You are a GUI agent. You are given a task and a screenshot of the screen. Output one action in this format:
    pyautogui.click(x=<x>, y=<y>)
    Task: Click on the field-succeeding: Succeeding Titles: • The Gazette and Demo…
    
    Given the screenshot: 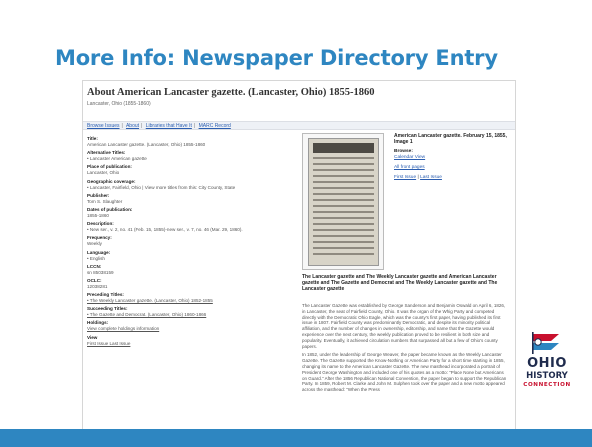 What is the action you would take?
    pyautogui.click(x=147, y=312)
    